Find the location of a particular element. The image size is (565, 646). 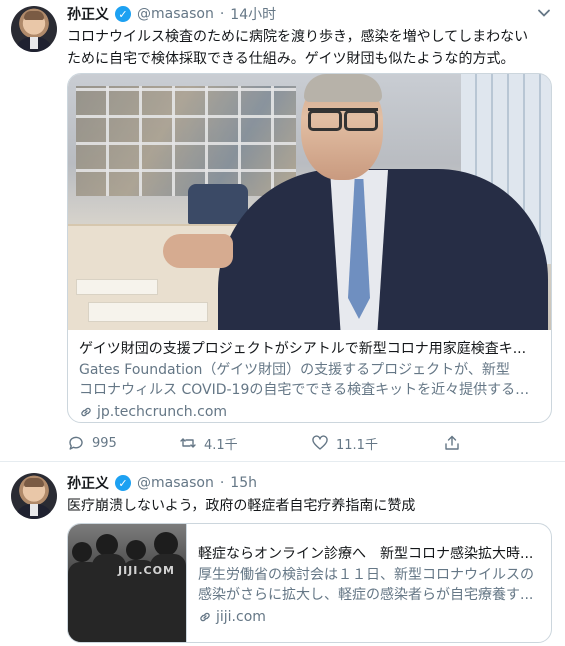

card-image: JIJI.COM is located at coordinates (127, 583).